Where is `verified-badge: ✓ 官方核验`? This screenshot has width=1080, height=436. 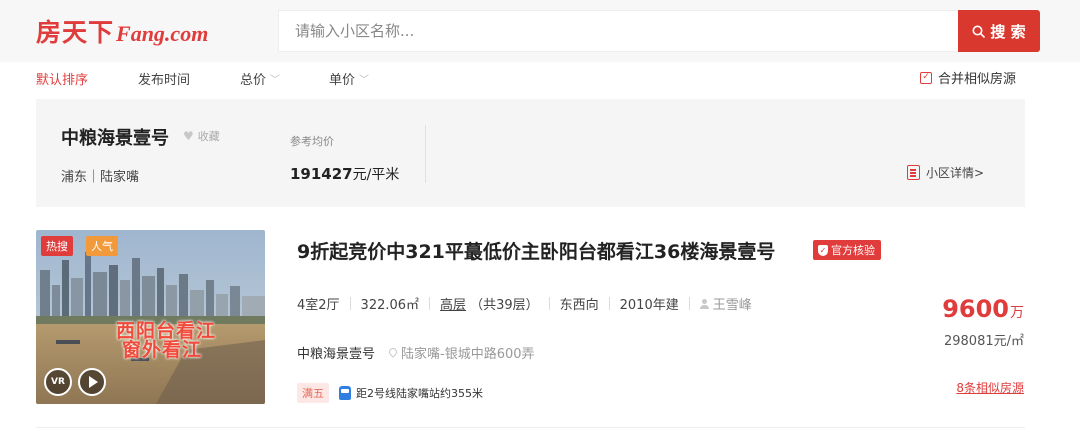 verified-badge: ✓ 官方核验 is located at coordinates (847, 250).